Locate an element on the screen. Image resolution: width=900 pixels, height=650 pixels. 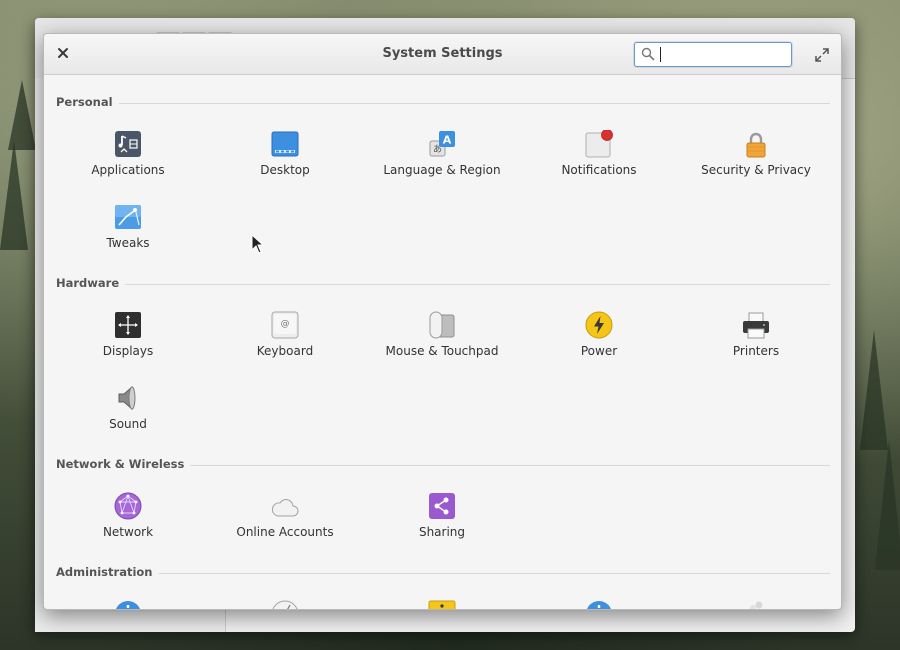
parental-controls-icon is located at coordinates (442, 604).